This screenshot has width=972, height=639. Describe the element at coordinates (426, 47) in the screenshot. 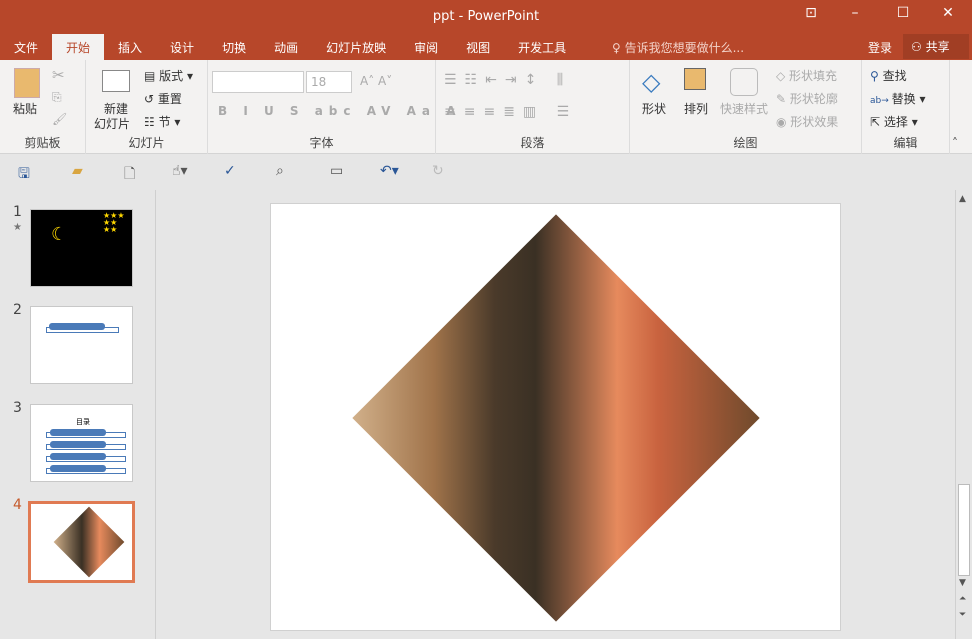

I see `tab-review: 审阅` at that location.